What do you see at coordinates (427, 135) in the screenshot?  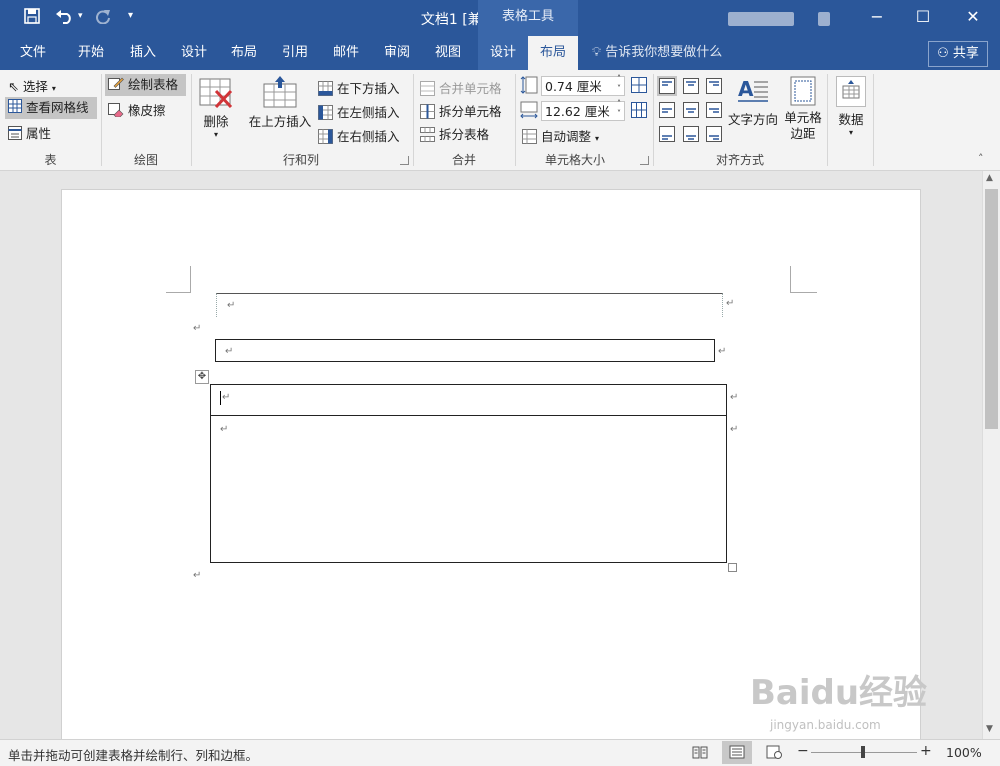 I see `split-table-icon` at bounding box center [427, 135].